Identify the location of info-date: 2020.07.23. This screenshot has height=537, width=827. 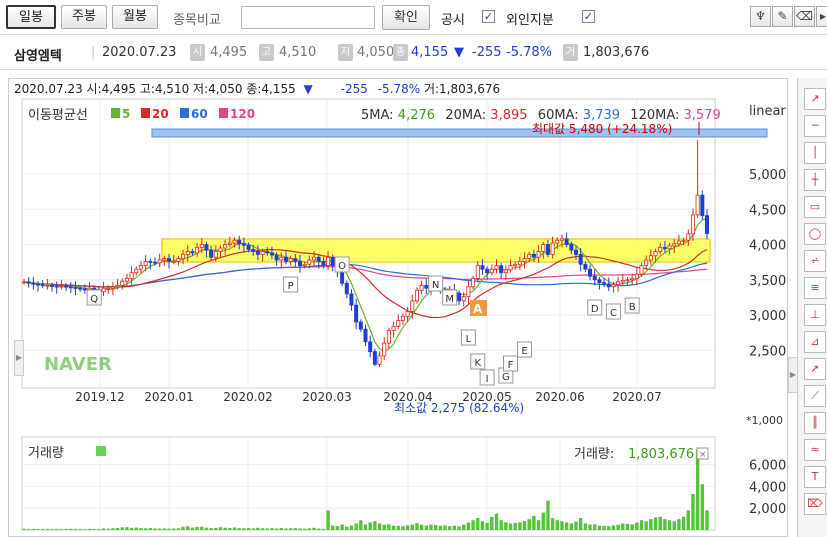
(139, 52).